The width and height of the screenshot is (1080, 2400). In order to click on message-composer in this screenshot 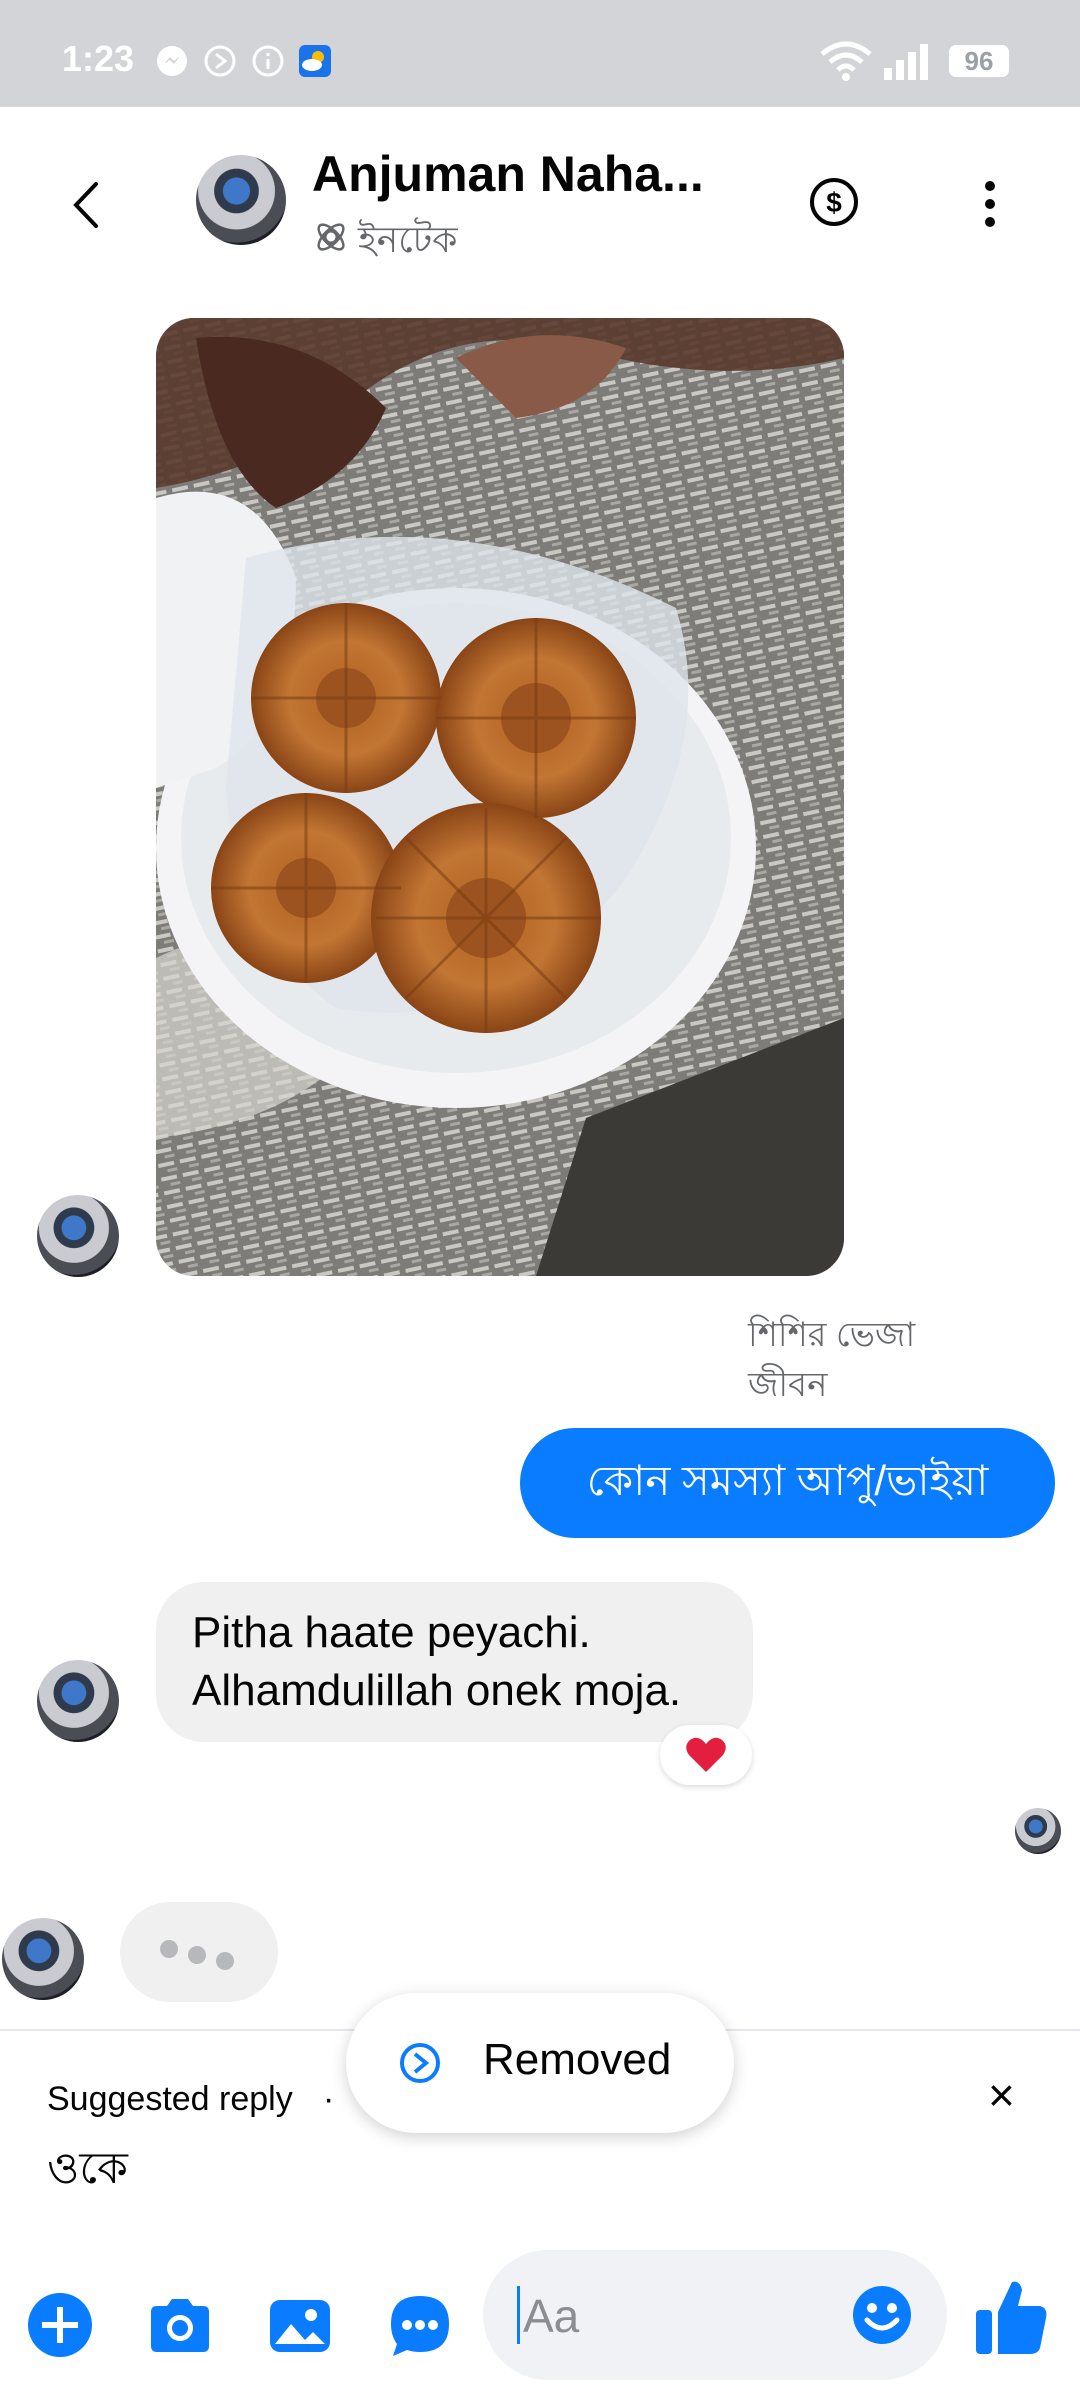, I will do `click(715, 2315)`.